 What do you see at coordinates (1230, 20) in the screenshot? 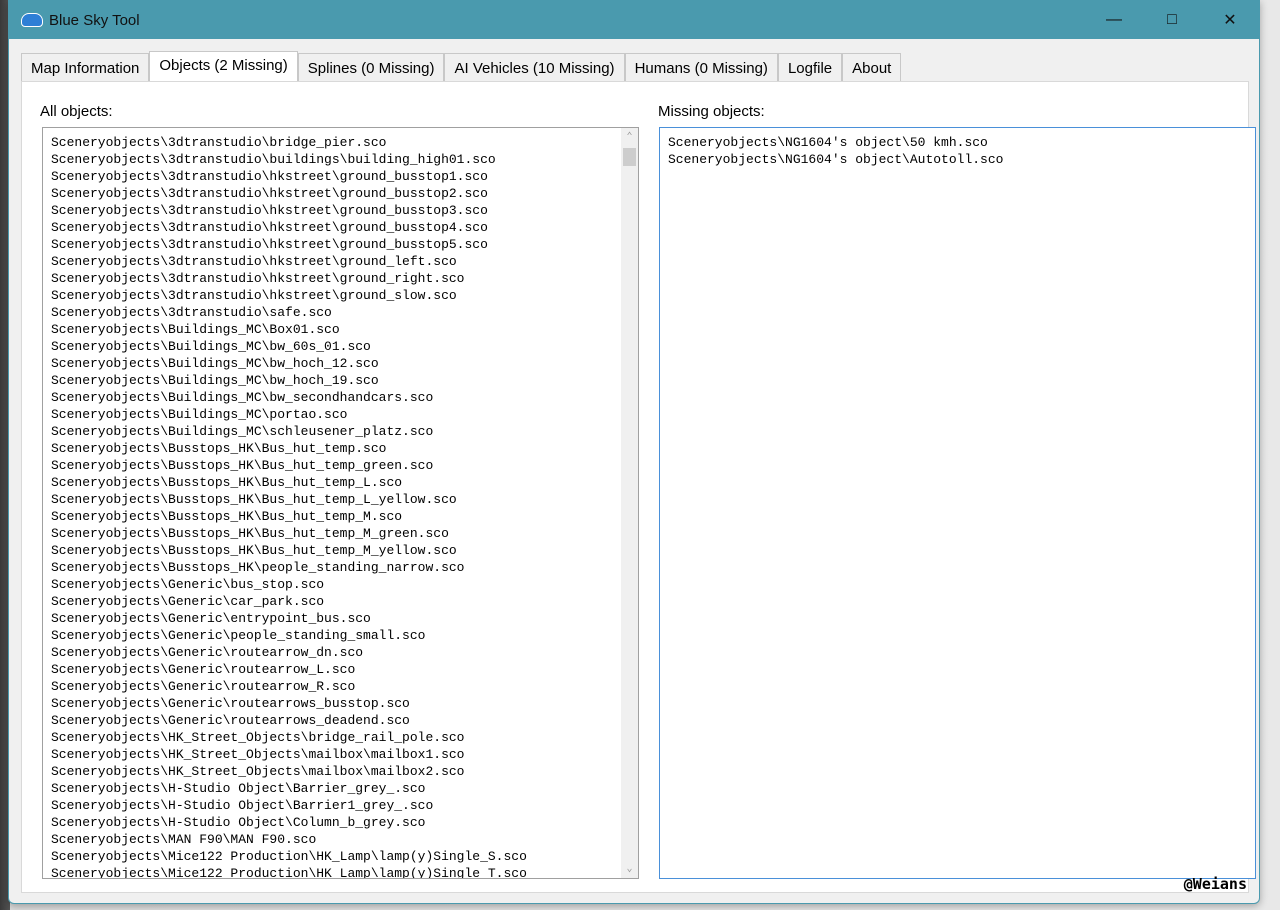
I see `close-button: ✕` at bounding box center [1230, 20].